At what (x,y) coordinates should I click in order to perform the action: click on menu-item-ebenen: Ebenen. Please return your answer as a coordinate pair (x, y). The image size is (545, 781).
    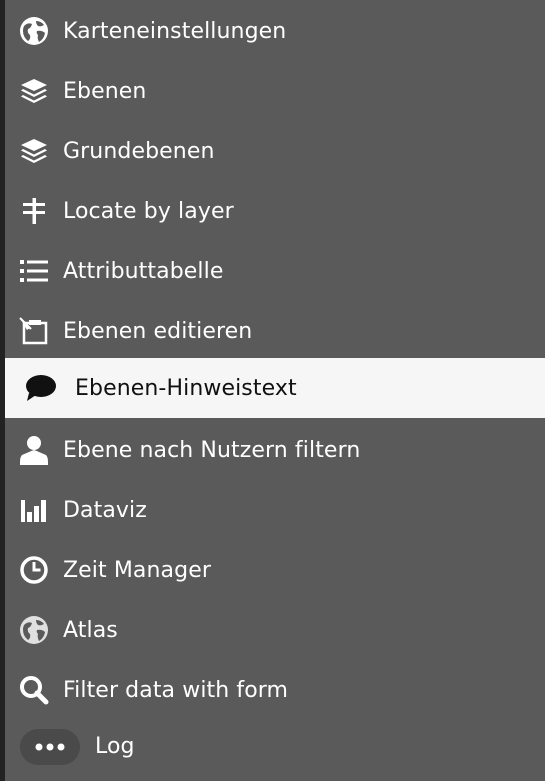
    Looking at the image, I should click on (275, 91).